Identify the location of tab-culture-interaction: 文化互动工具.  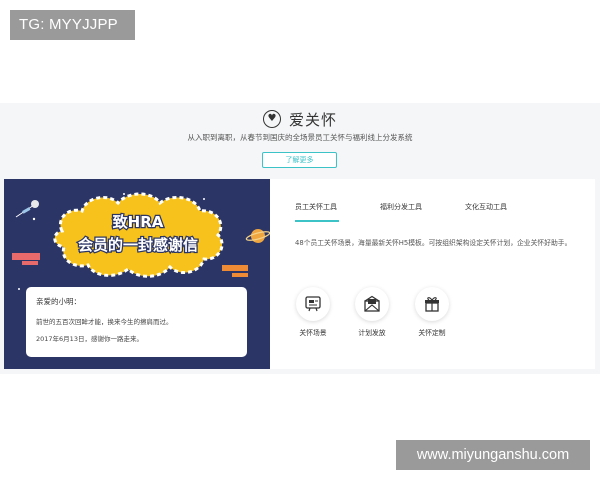
(486, 207).